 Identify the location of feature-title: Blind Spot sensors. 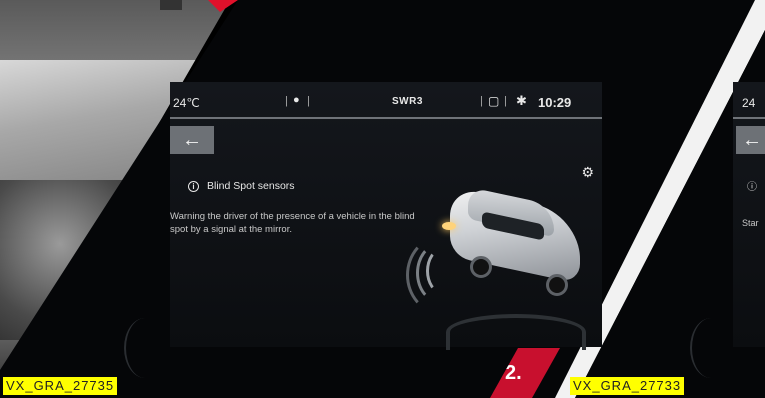
(251, 186).